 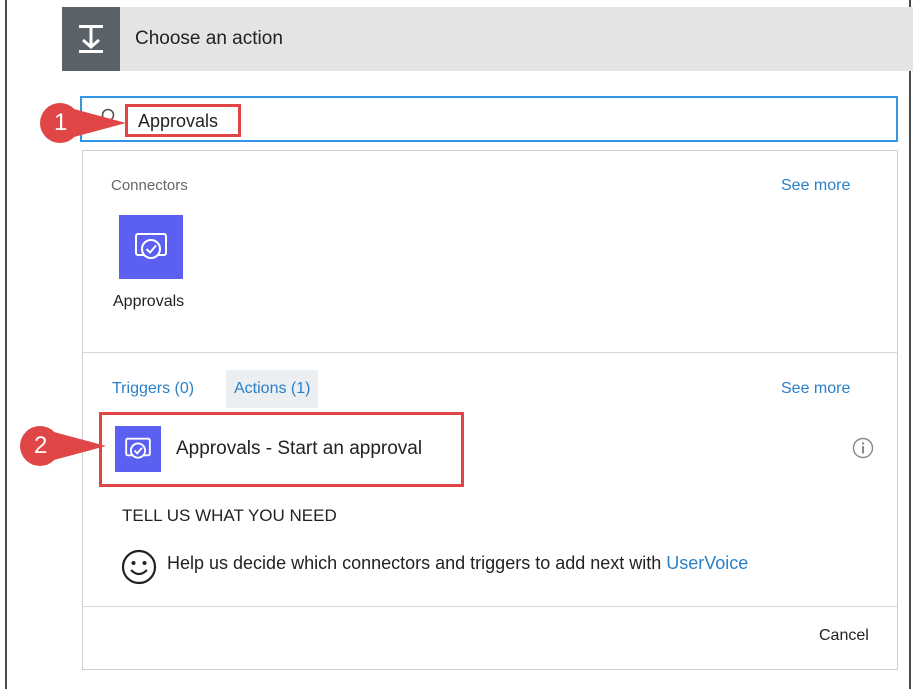 What do you see at coordinates (91, 39) in the screenshot?
I see `flow-step-icon` at bounding box center [91, 39].